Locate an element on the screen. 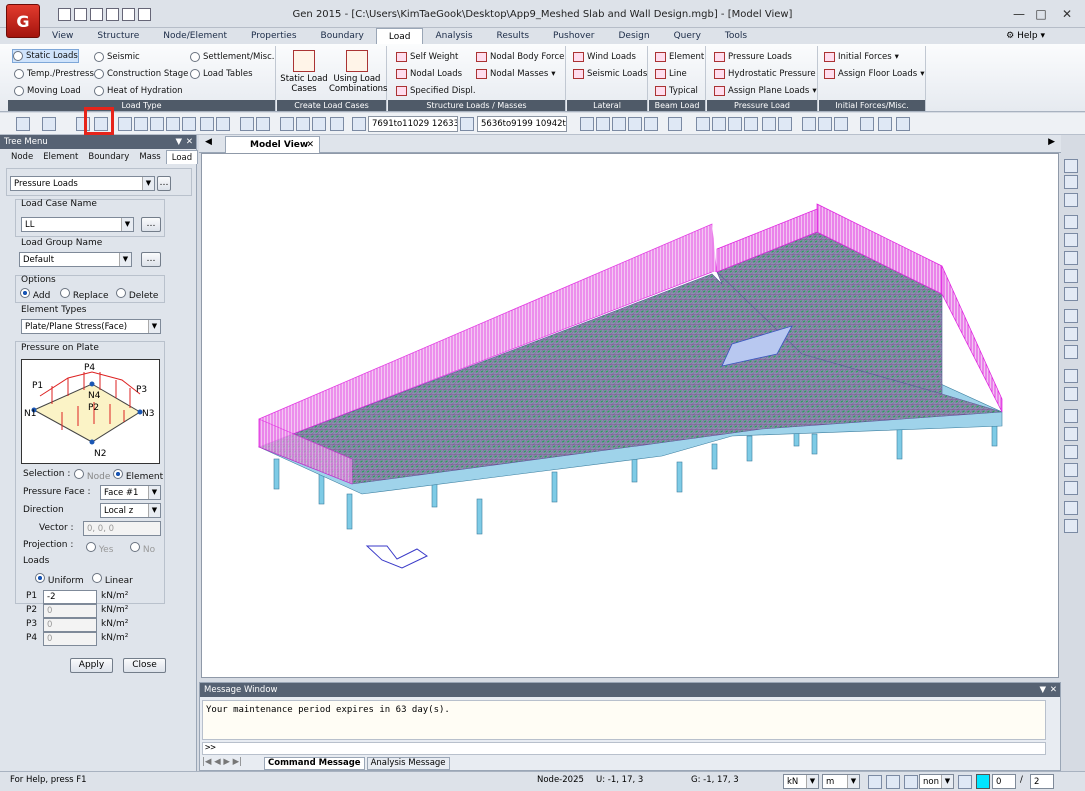 This screenshot has width=1085, height=791. next-icon is located at coordinates (911, 782).